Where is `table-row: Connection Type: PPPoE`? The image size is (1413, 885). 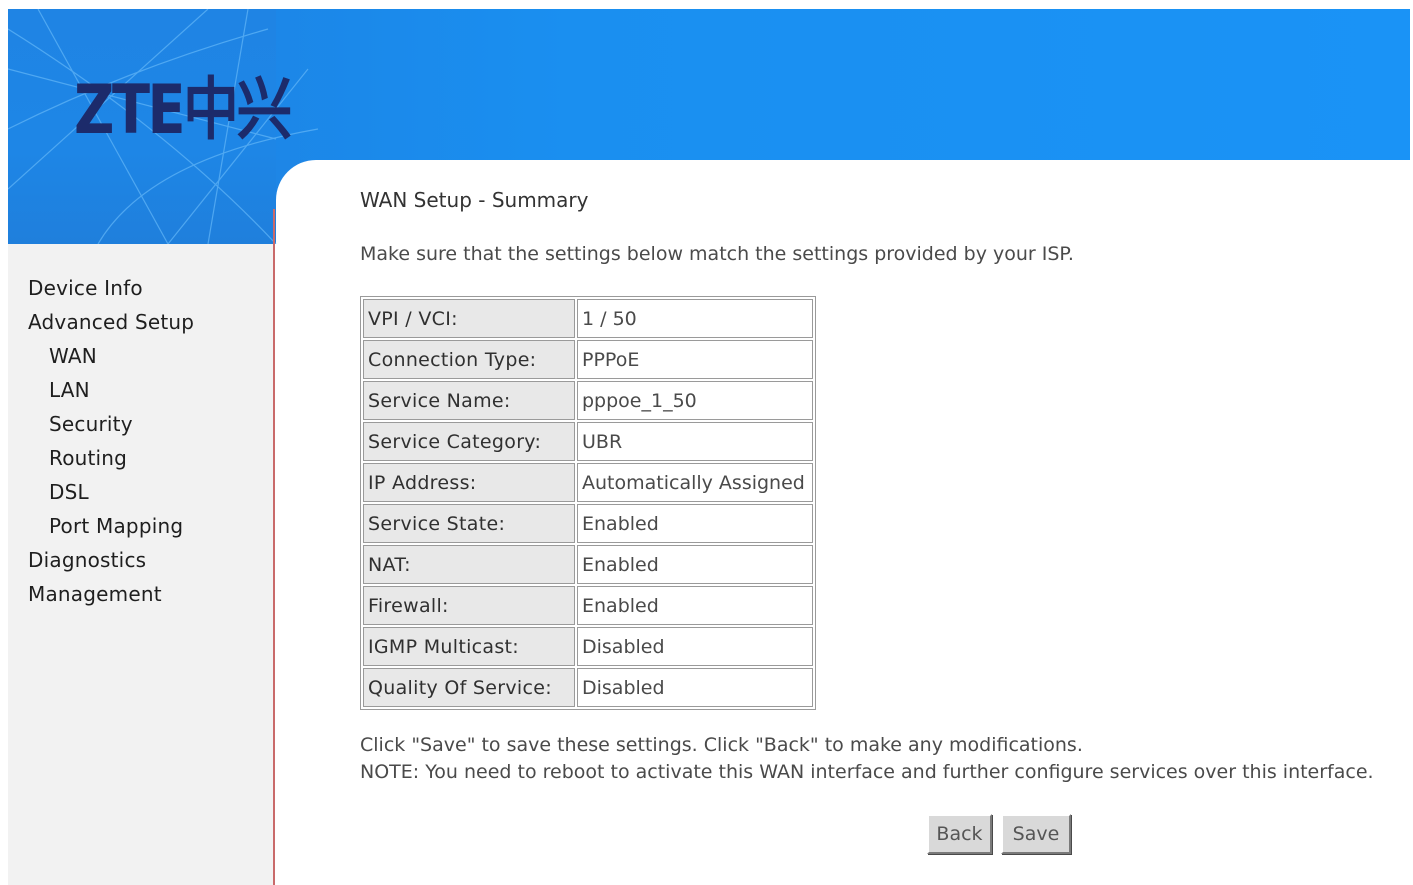 table-row: Connection Type: PPPoE is located at coordinates (588, 359).